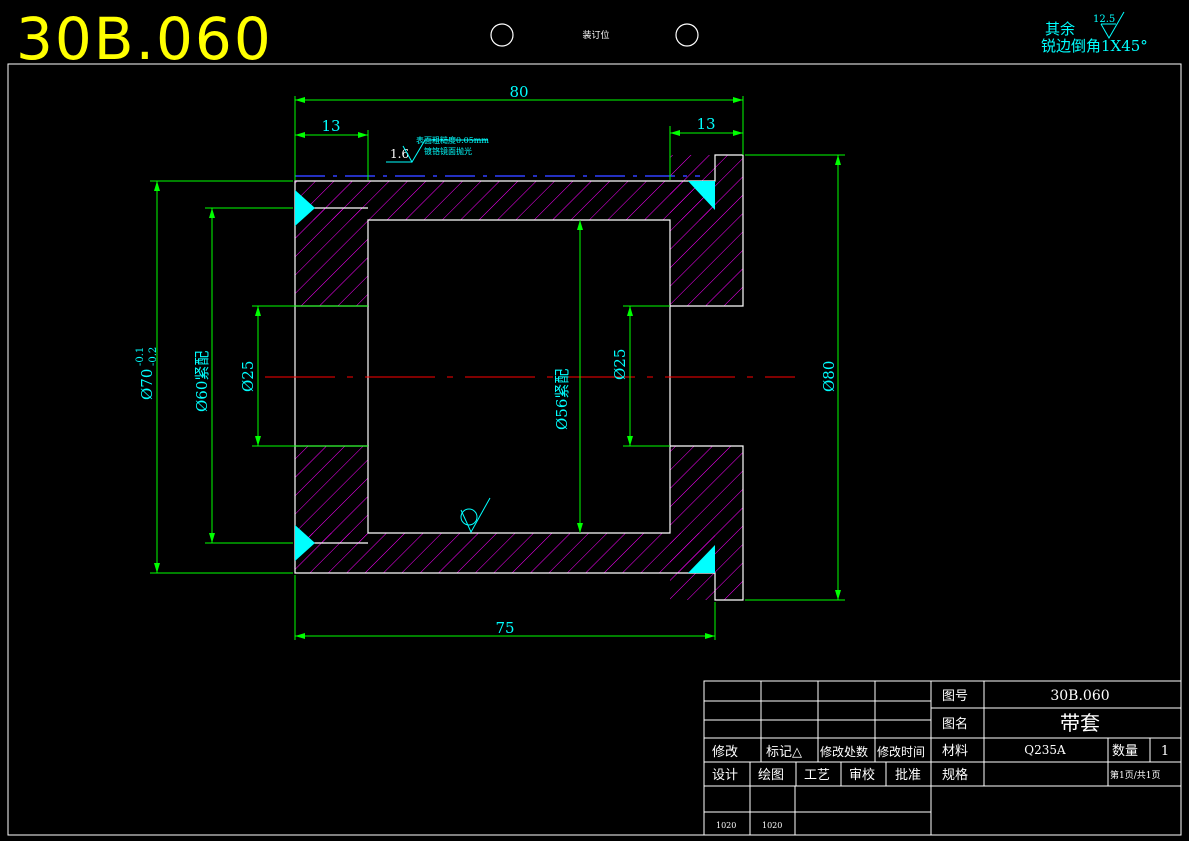 This screenshot has height=841, width=1189. Describe the element at coordinates (908, 775) in the screenshot. I see `tb-approve-label: 批准` at that location.